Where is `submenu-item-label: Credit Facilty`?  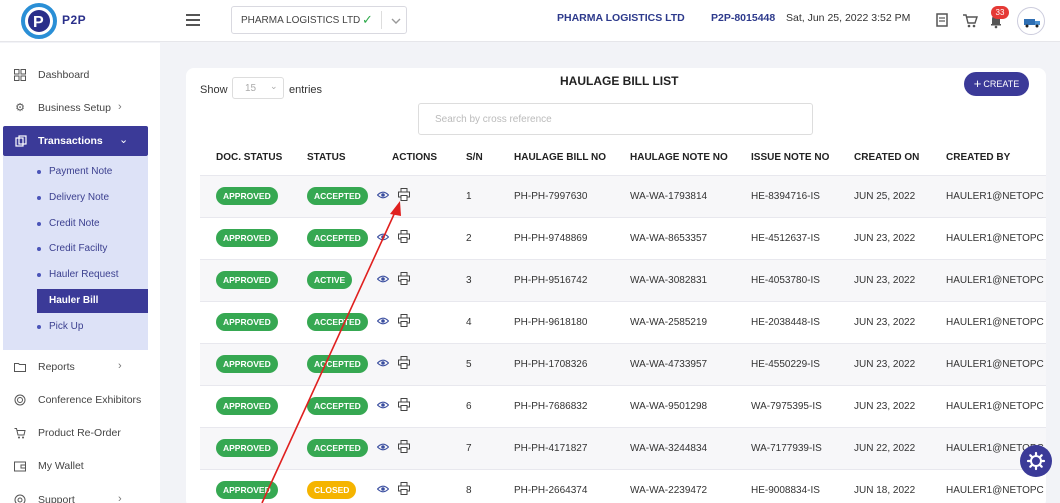
submenu-item-label: Credit Facilty is located at coordinates (78, 248).